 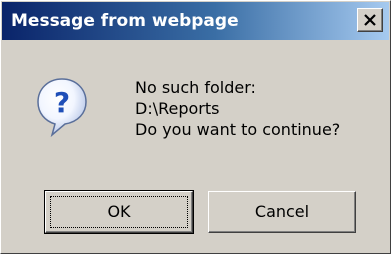 I want to click on dialog-title: Message from webpage, so click(x=125, y=21).